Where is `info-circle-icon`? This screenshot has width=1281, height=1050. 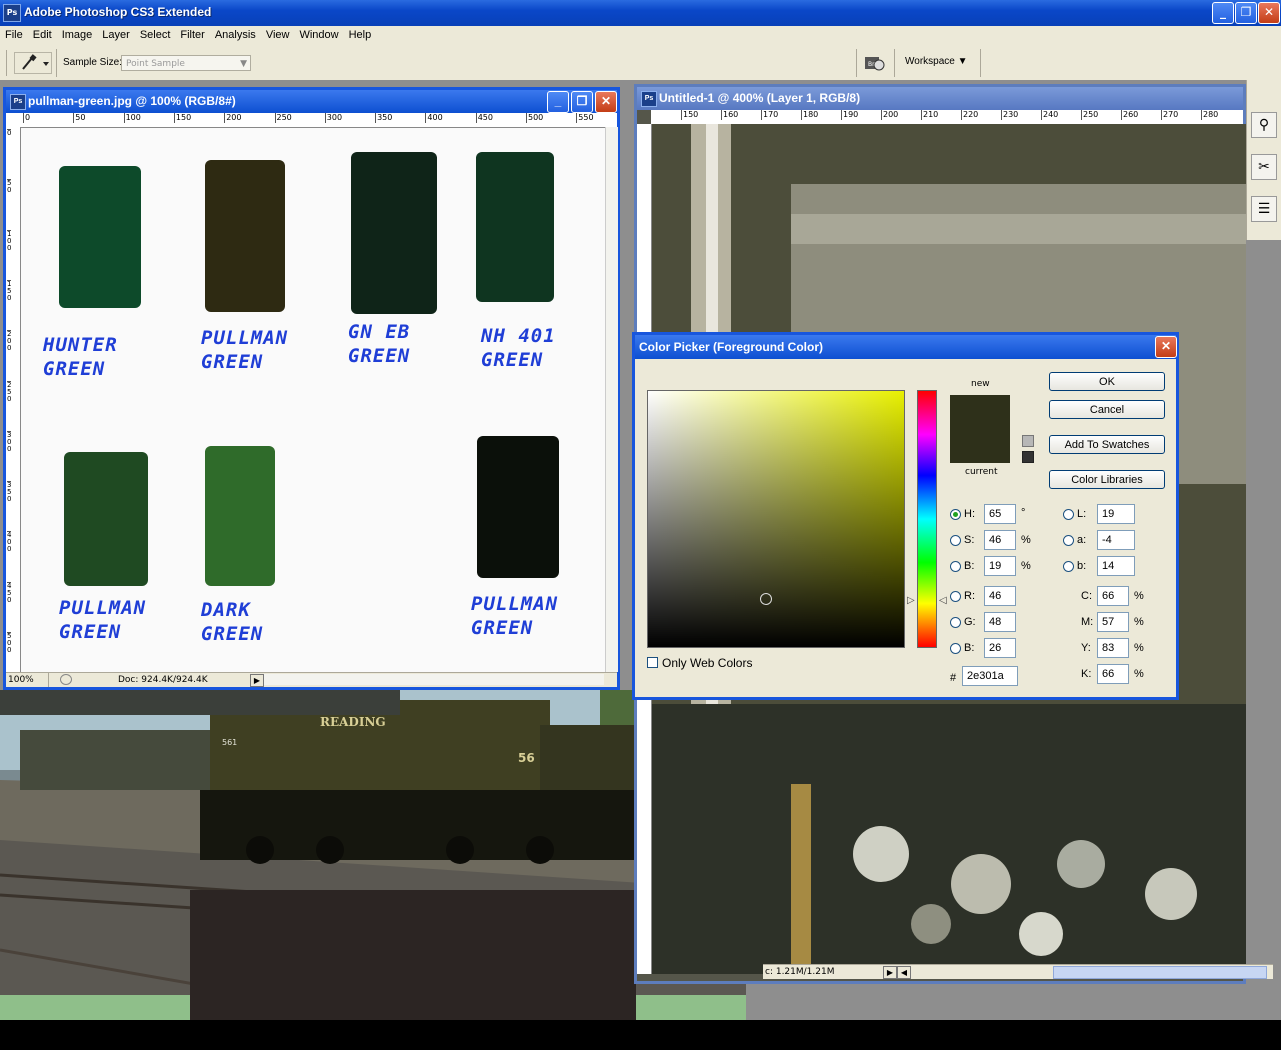
info-circle-icon is located at coordinates (66, 679).